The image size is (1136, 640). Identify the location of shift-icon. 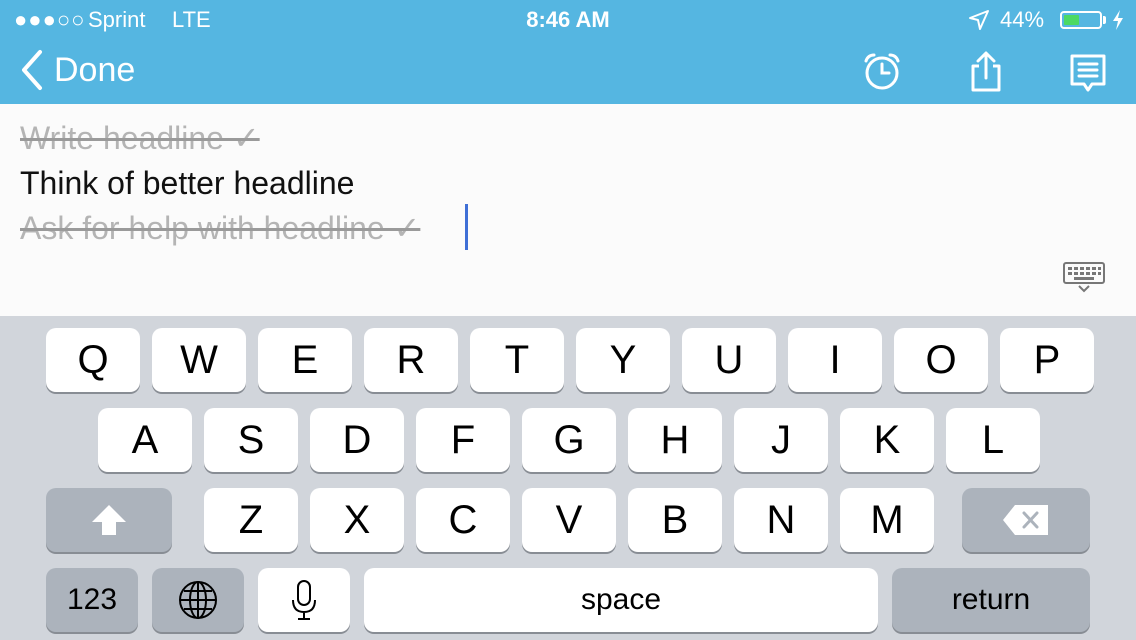
(109, 520).